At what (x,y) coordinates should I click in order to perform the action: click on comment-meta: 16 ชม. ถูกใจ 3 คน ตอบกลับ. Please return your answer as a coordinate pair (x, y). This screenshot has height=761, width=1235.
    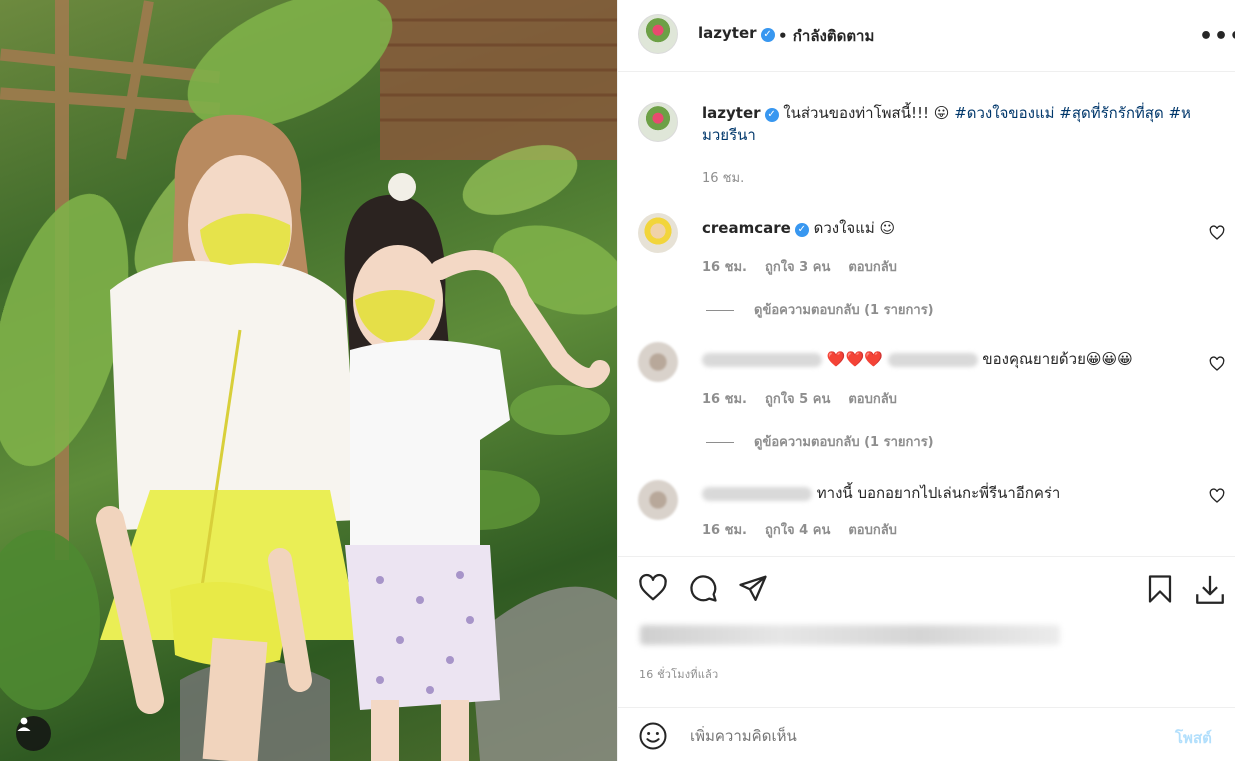
    Looking at the image, I should click on (808, 266).